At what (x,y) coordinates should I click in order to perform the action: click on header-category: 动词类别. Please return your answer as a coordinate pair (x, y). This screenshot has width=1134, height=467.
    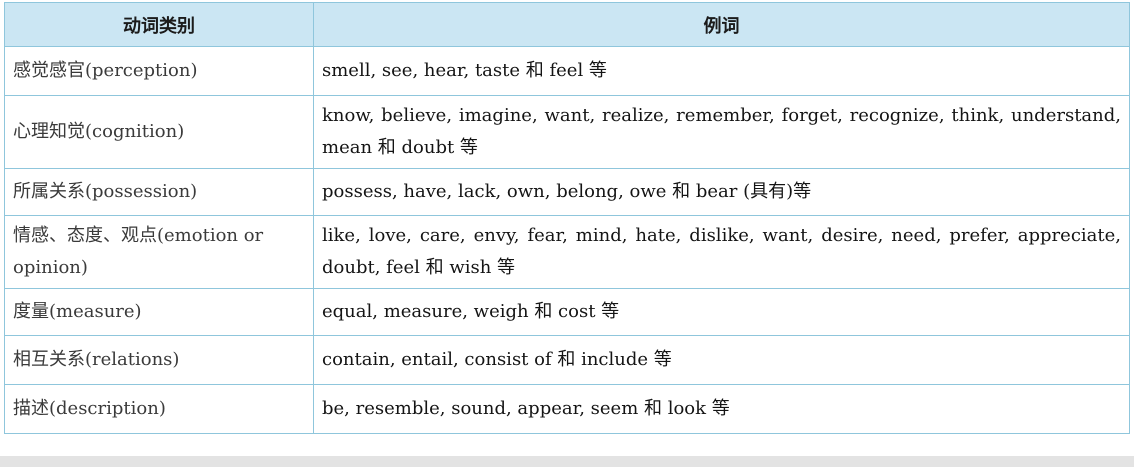
    Looking at the image, I should click on (159, 24).